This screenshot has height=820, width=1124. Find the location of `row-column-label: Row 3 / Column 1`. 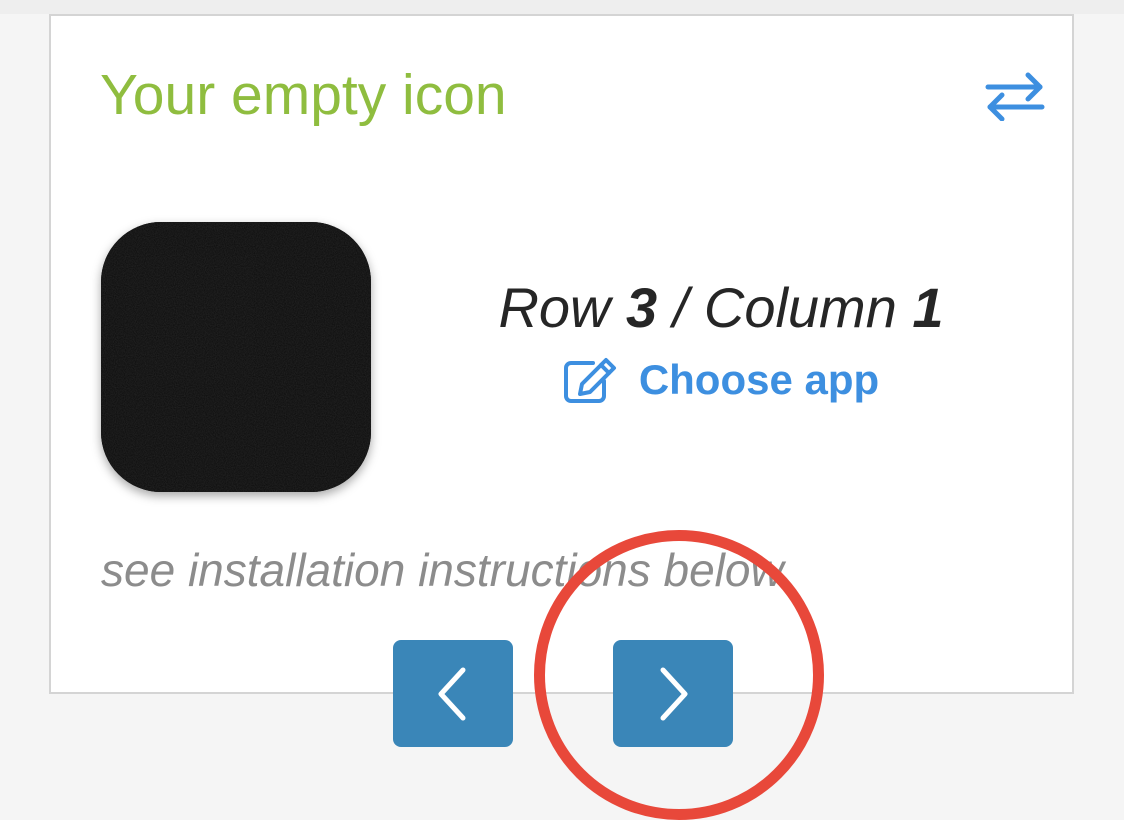

row-column-label: Row 3 / Column 1 is located at coordinates (721, 308).